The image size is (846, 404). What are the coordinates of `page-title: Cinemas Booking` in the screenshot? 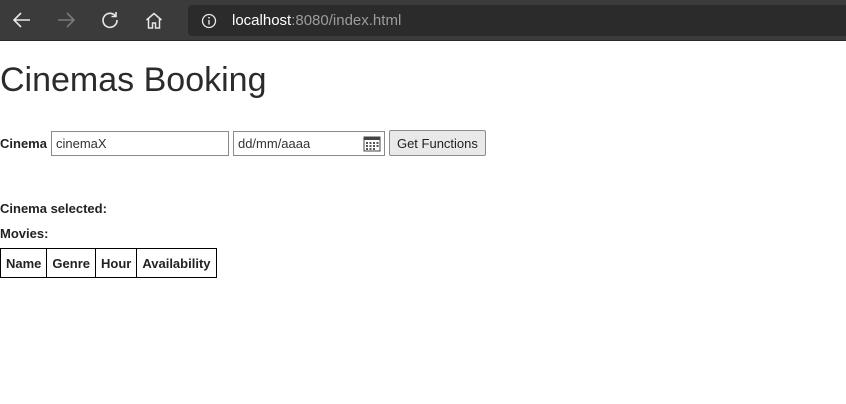 It's located at (133, 80).